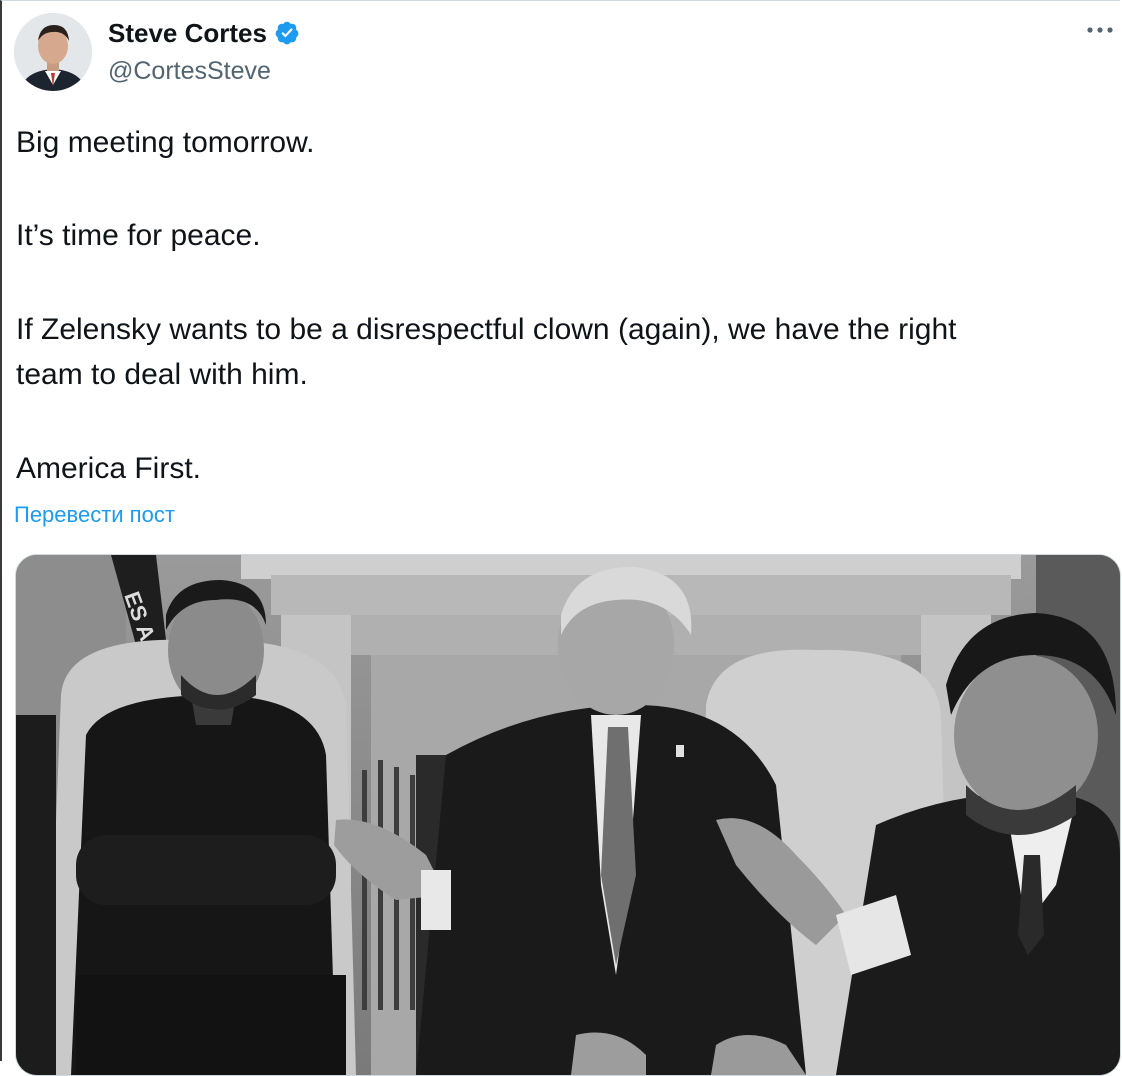  What do you see at coordinates (187, 33) in the screenshot?
I see `author-name: Steve Cortes` at bounding box center [187, 33].